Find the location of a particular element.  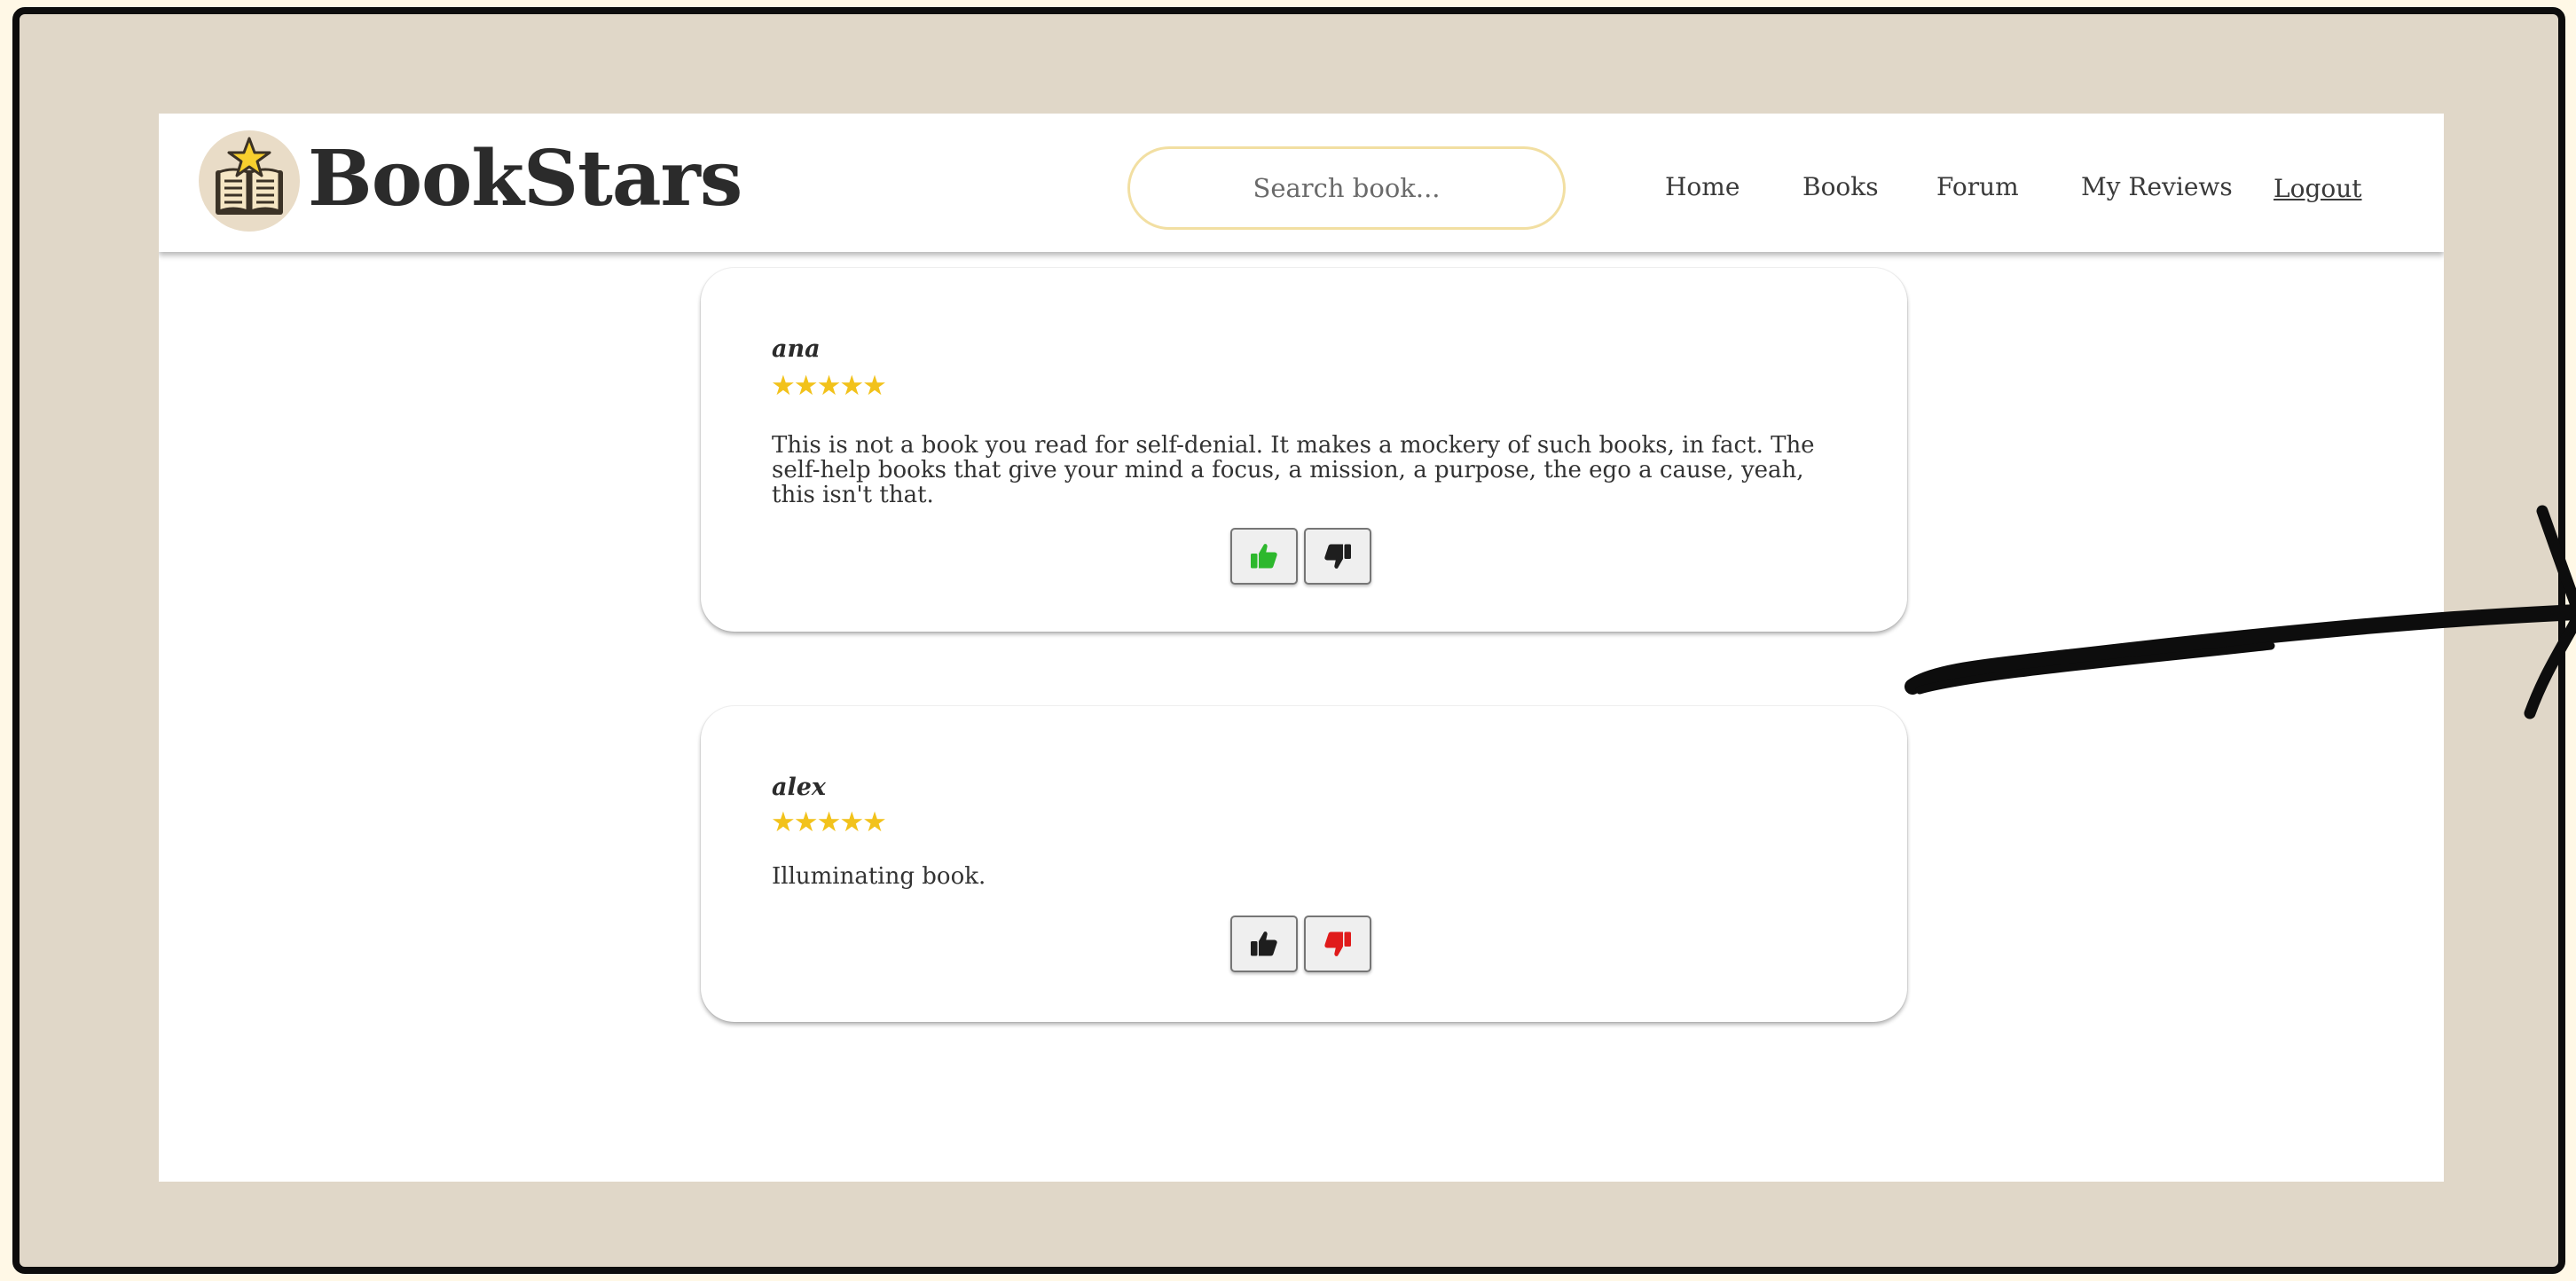

hand-drawn-arrow-icon is located at coordinates (2240, 612).